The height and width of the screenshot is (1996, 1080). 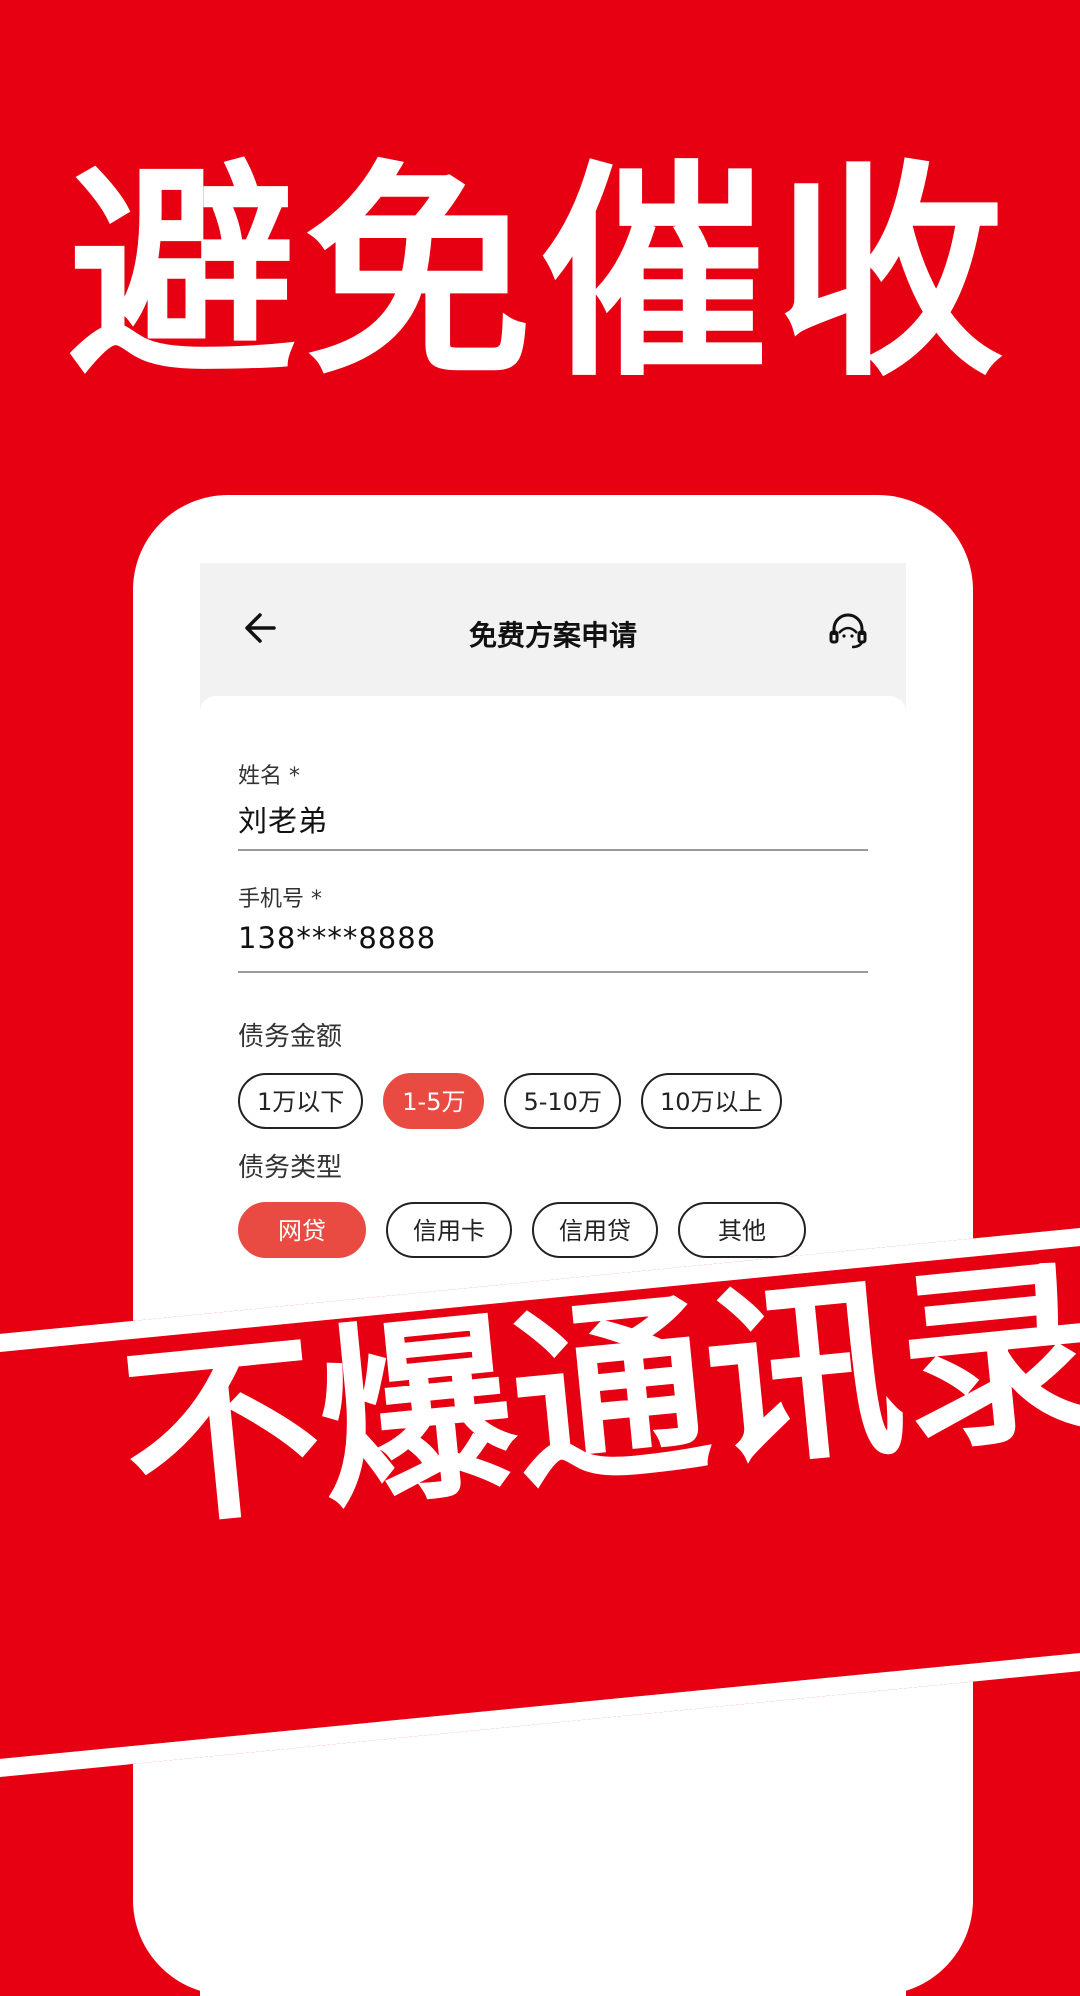 What do you see at coordinates (290, 1037) in the screenshot?
I see `debt-amount-label: 债务金额` at bounding box center [290, 1037].